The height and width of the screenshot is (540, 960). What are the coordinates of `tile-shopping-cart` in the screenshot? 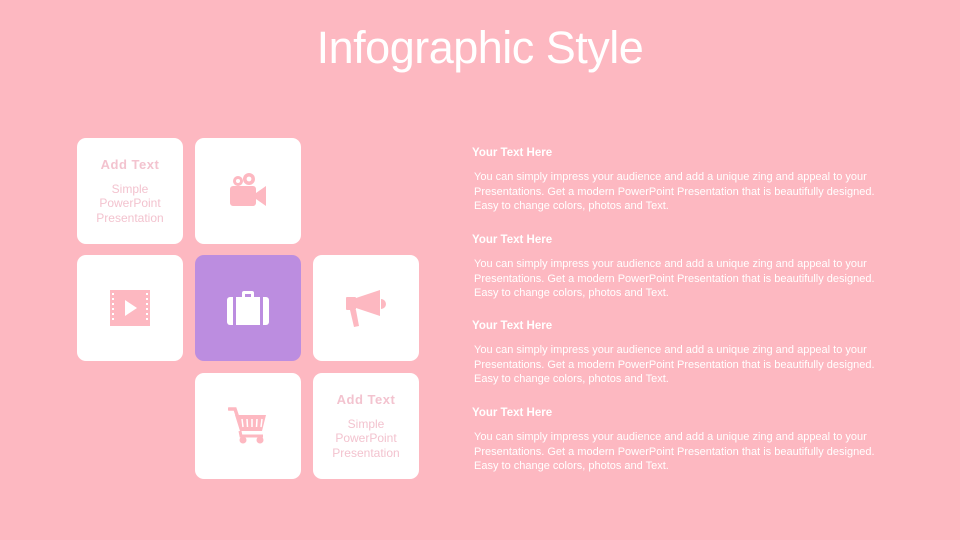 It's located at (248, 426).